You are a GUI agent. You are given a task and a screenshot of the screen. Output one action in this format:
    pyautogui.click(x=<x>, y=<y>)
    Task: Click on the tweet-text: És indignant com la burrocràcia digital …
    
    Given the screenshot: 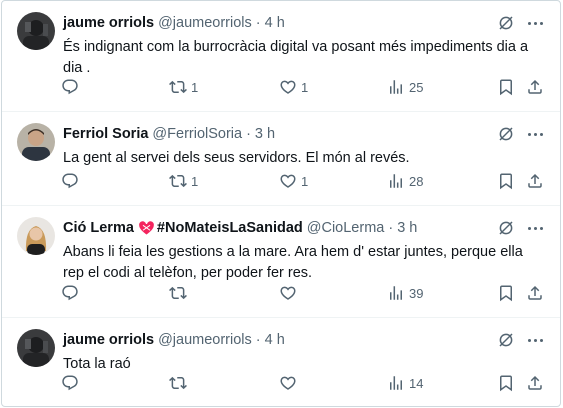 What is the action you would take?
    pyautogui.click(x=296, y=57)
    